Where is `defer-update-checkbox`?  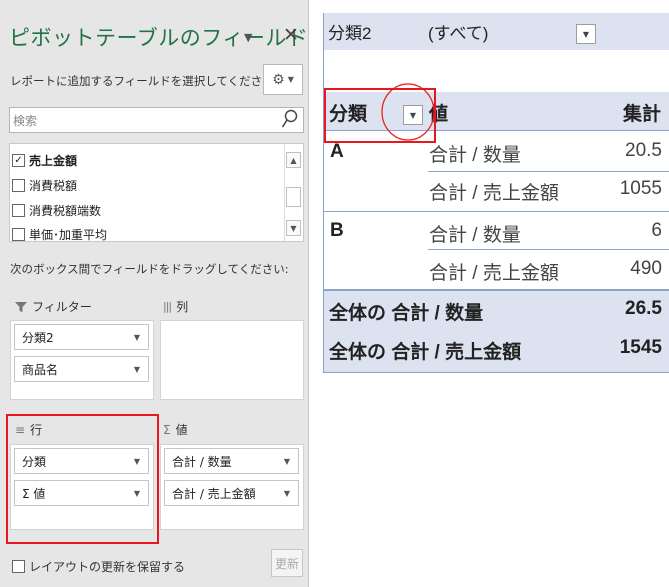 defer-update-checkbox is located at coordinates (18, 566).